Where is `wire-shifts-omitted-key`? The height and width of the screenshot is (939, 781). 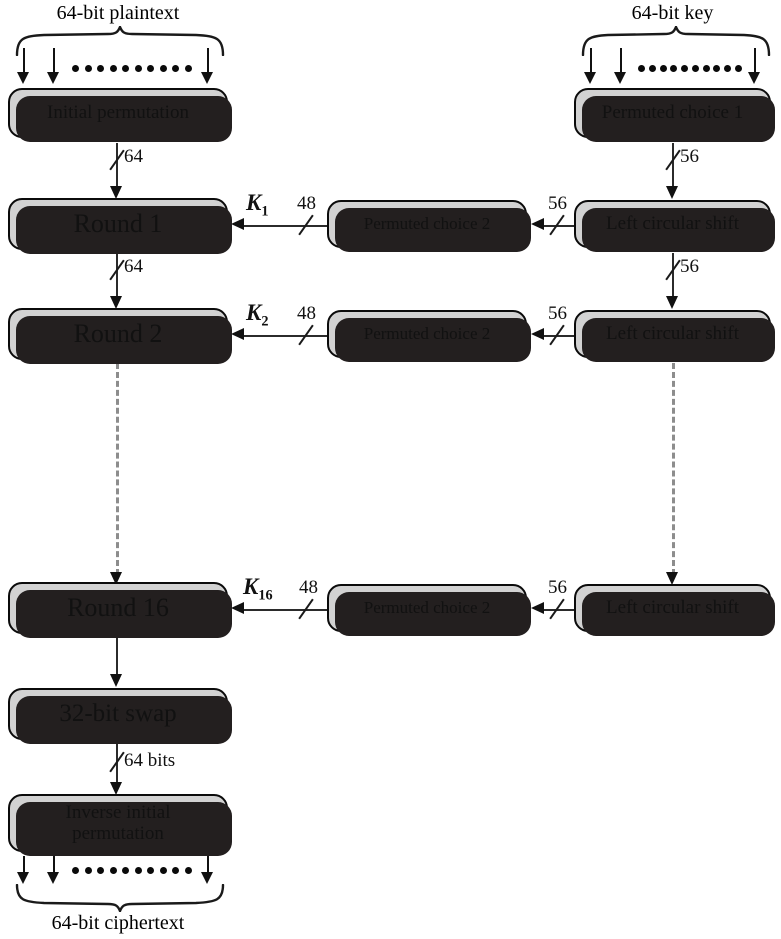 wire-shifts-omitted-key is located at coordinates (673, 469).